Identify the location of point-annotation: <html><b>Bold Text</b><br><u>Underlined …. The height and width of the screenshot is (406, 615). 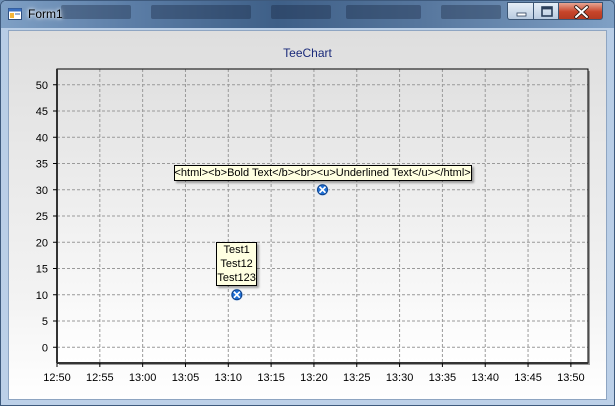
(322, 172).